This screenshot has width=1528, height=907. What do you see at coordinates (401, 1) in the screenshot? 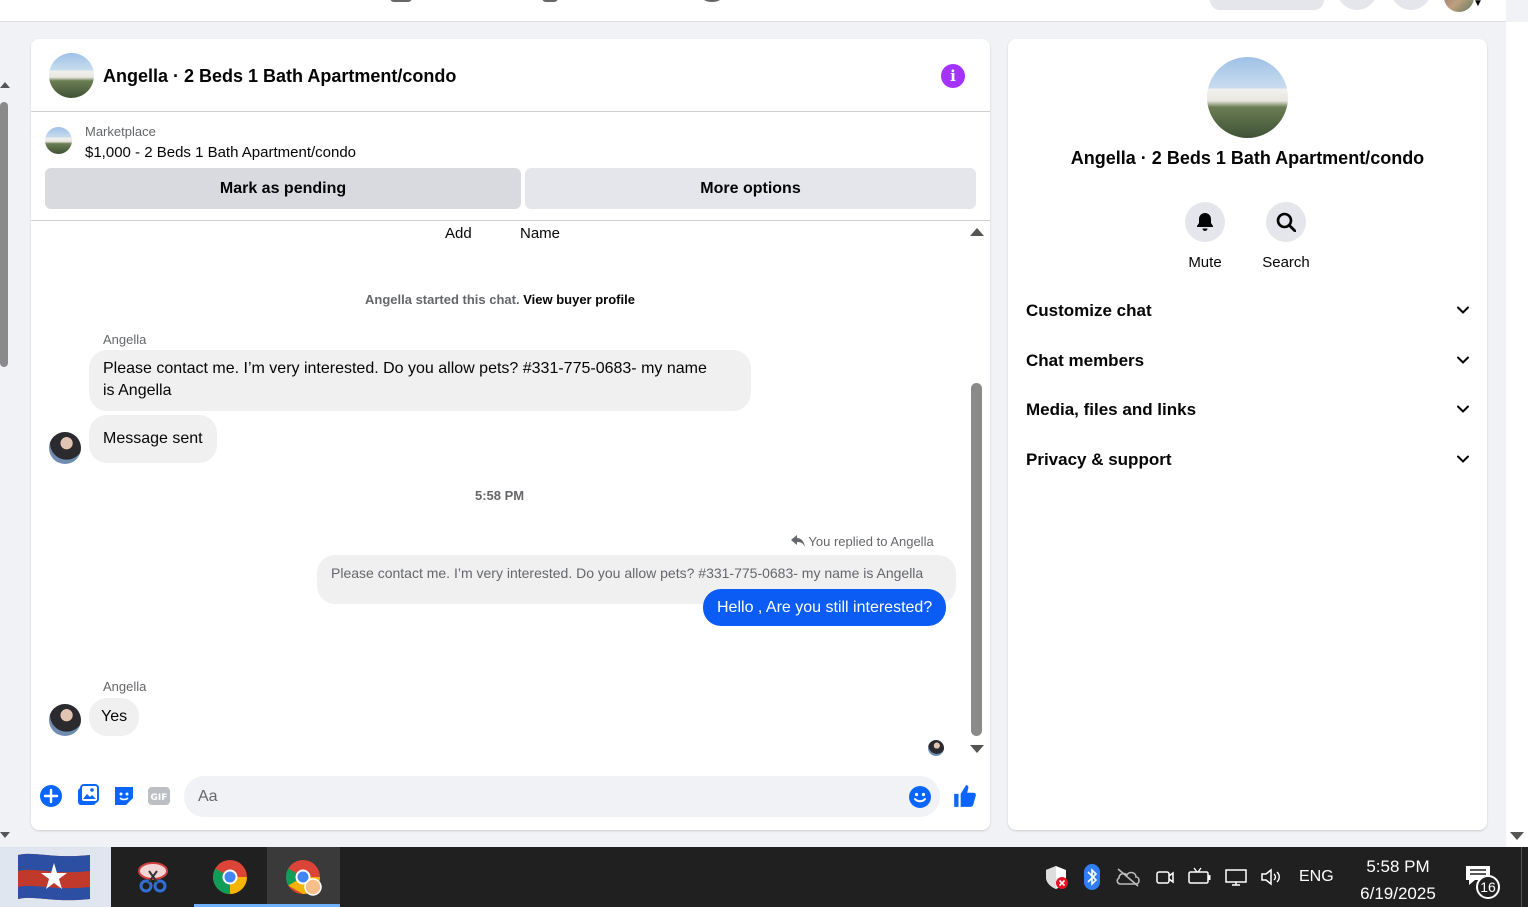
I see `home-nav-icon` at bounding box center [401, 1].